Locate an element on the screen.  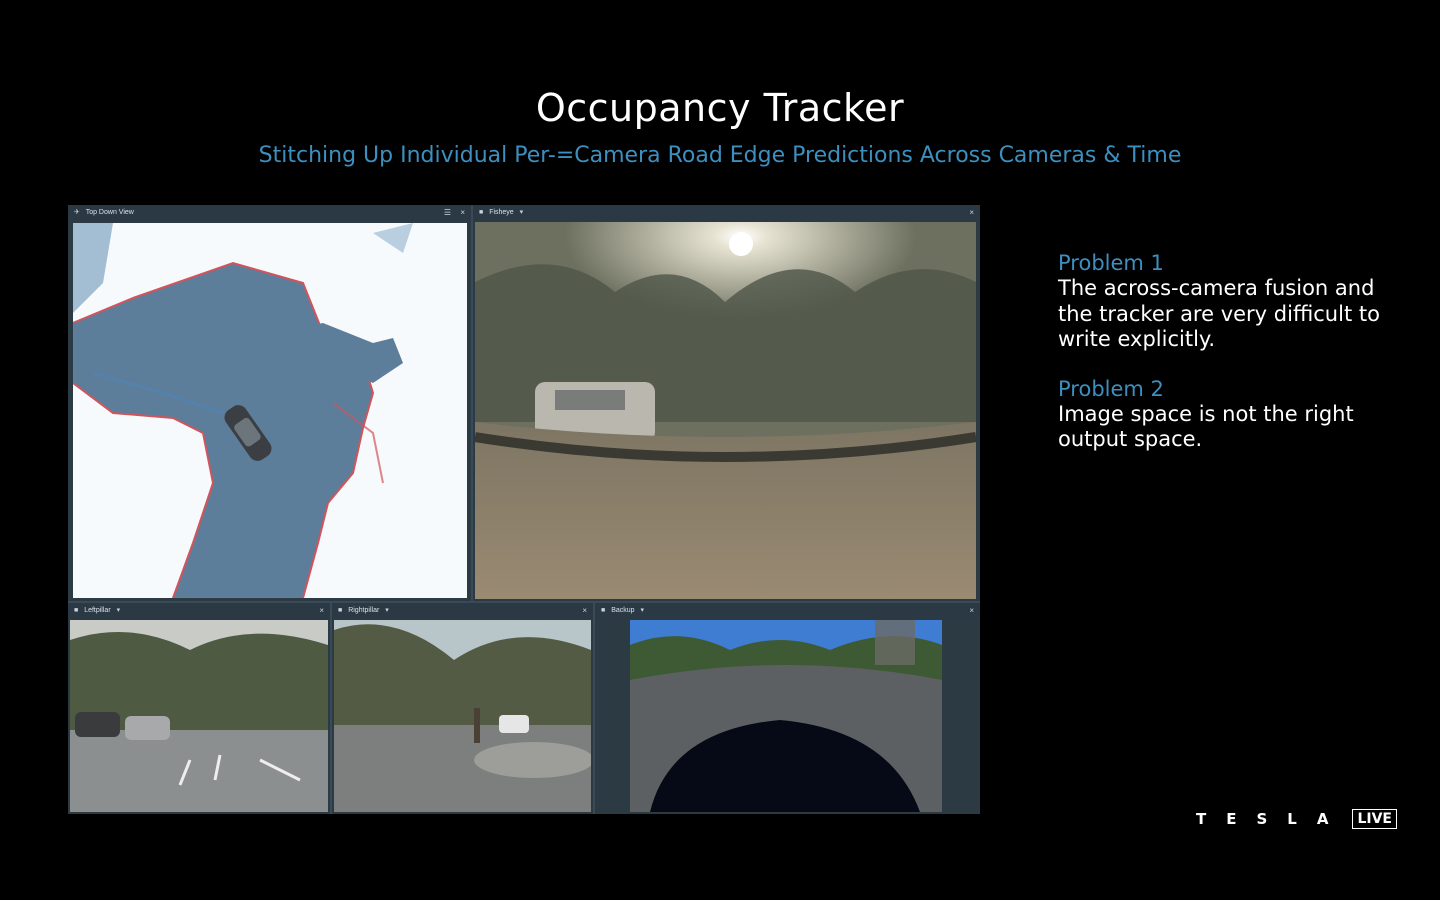
panel-label: Rightpillar is located at coordinates (364, 610).